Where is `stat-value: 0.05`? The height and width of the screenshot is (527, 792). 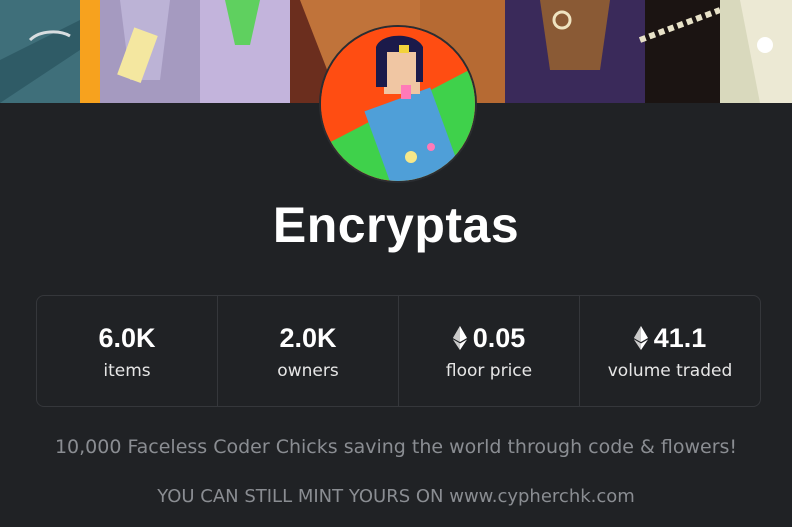
stat-value: 0.05 is located at coordinates (489, 338).